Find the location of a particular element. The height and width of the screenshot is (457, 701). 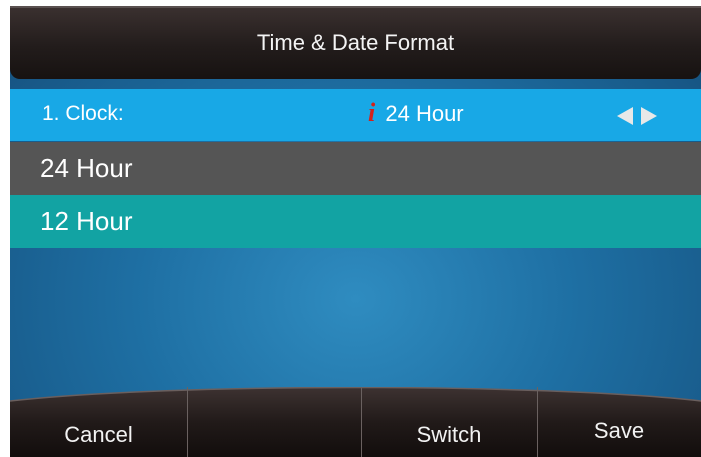

empty-softkey is located at coordinates (274, 422).